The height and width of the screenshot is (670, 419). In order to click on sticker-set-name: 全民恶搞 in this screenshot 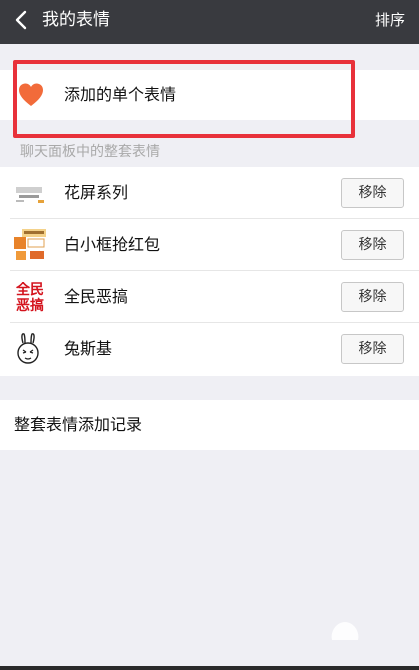, I will do `click(96, 296)`.